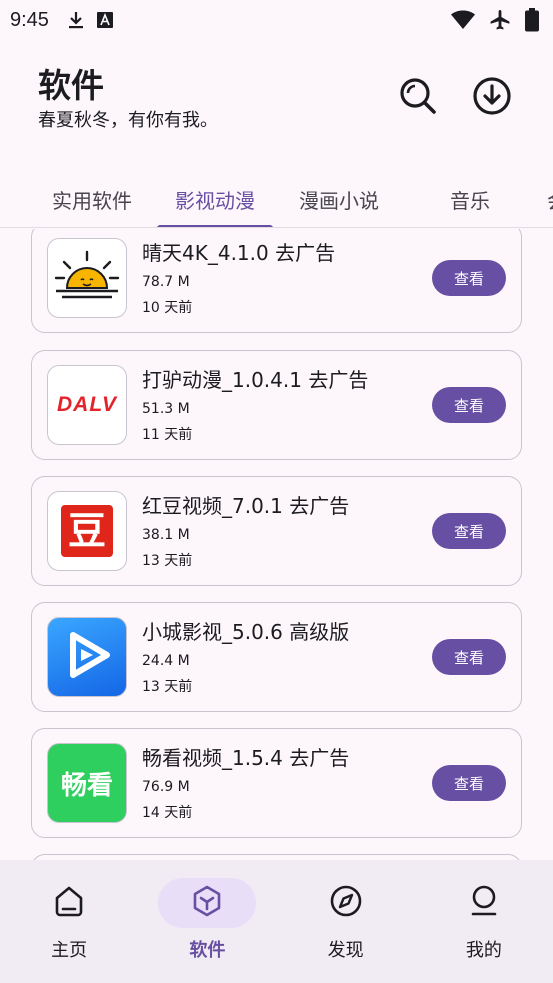 This screenshot has width=553, height=983. What do you see at coordinates (71, 85) in the screenshot?
I see `page-title: 软件` at bounding box center [71, 85].